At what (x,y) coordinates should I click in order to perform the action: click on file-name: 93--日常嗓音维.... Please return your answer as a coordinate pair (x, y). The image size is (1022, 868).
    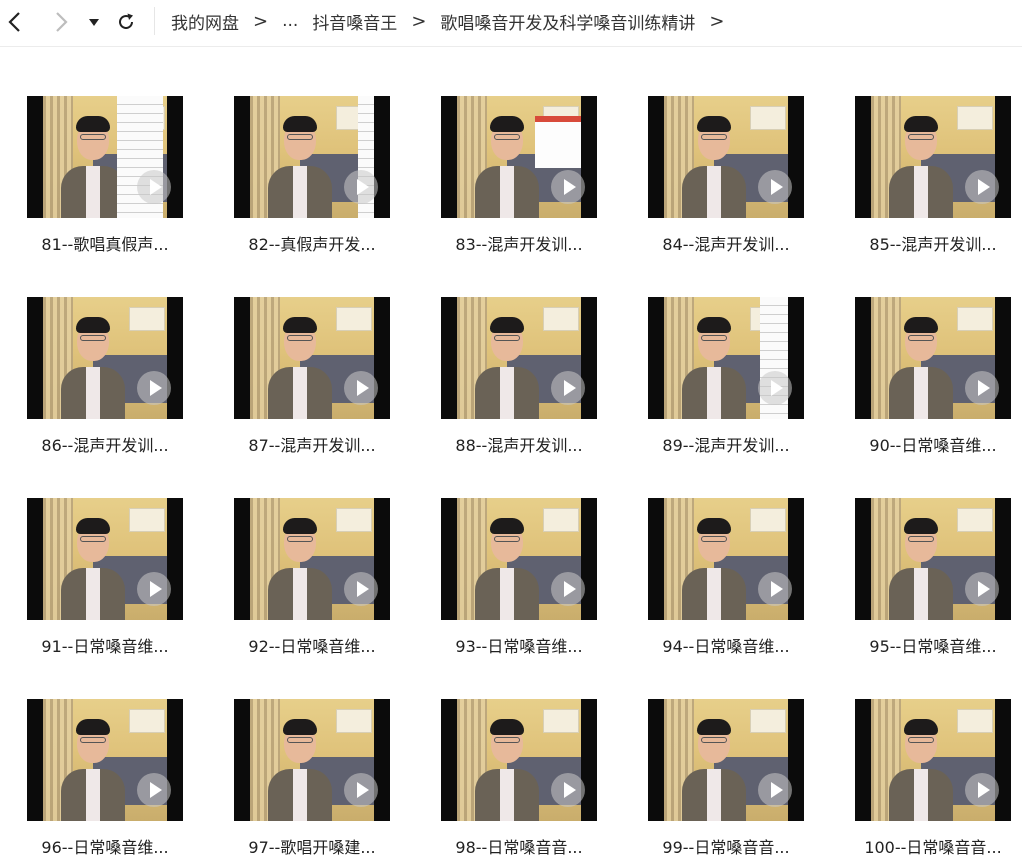
    Looking at the image, I should click on (519, 646).